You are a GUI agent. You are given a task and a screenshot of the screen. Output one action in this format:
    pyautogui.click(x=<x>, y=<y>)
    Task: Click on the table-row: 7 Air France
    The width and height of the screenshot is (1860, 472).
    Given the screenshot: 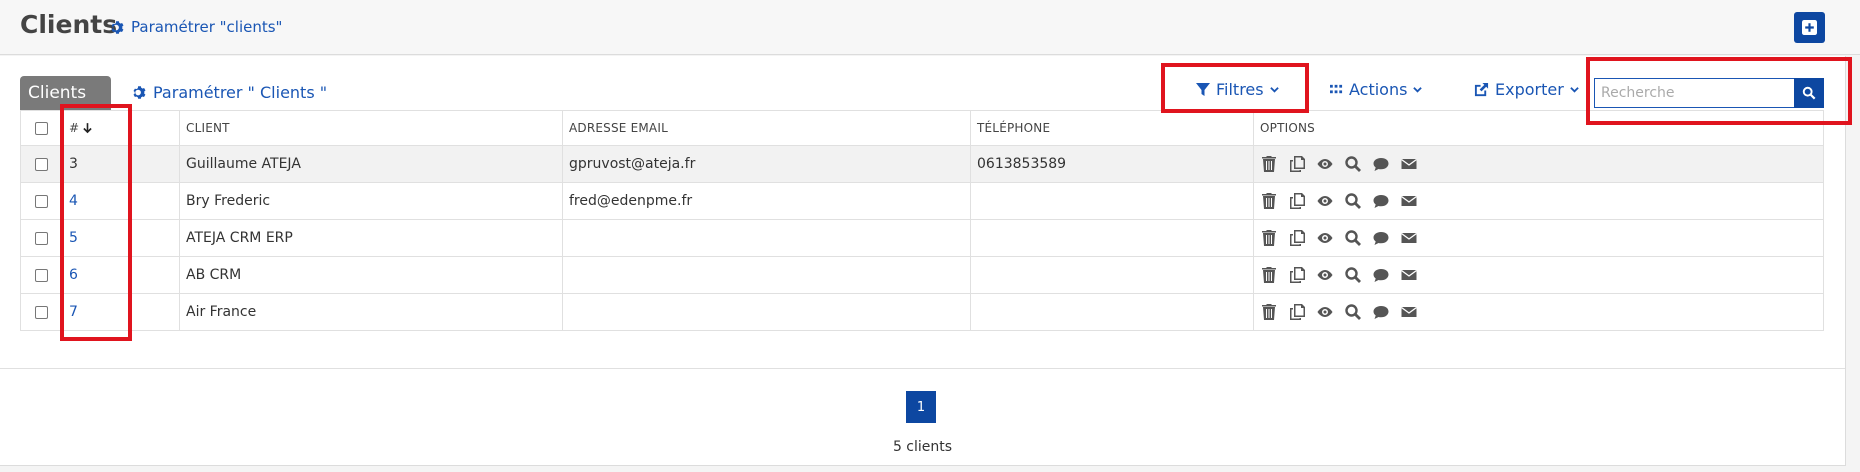 What is the action you would take?
    pyautogui.click(x=922, y=312)
    